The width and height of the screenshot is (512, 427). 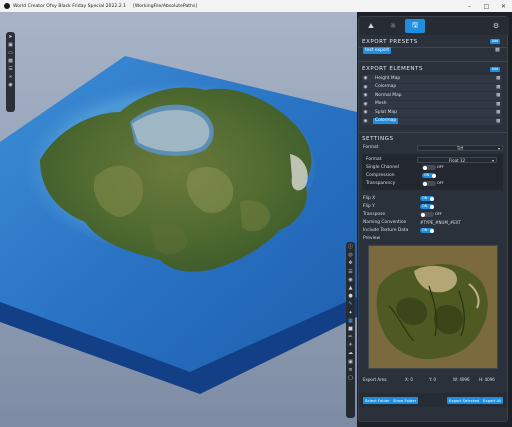 I want to click on include-texture-state: ON, so click(x=425, y=230).